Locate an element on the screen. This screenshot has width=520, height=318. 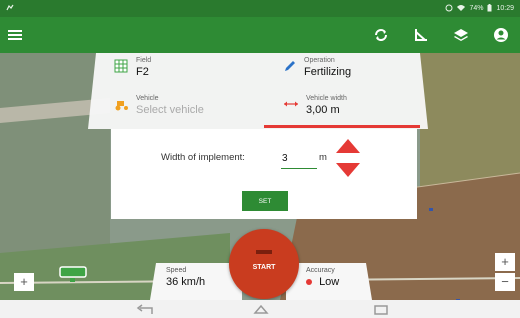
battery-icon is located at coordinates (489, 8).